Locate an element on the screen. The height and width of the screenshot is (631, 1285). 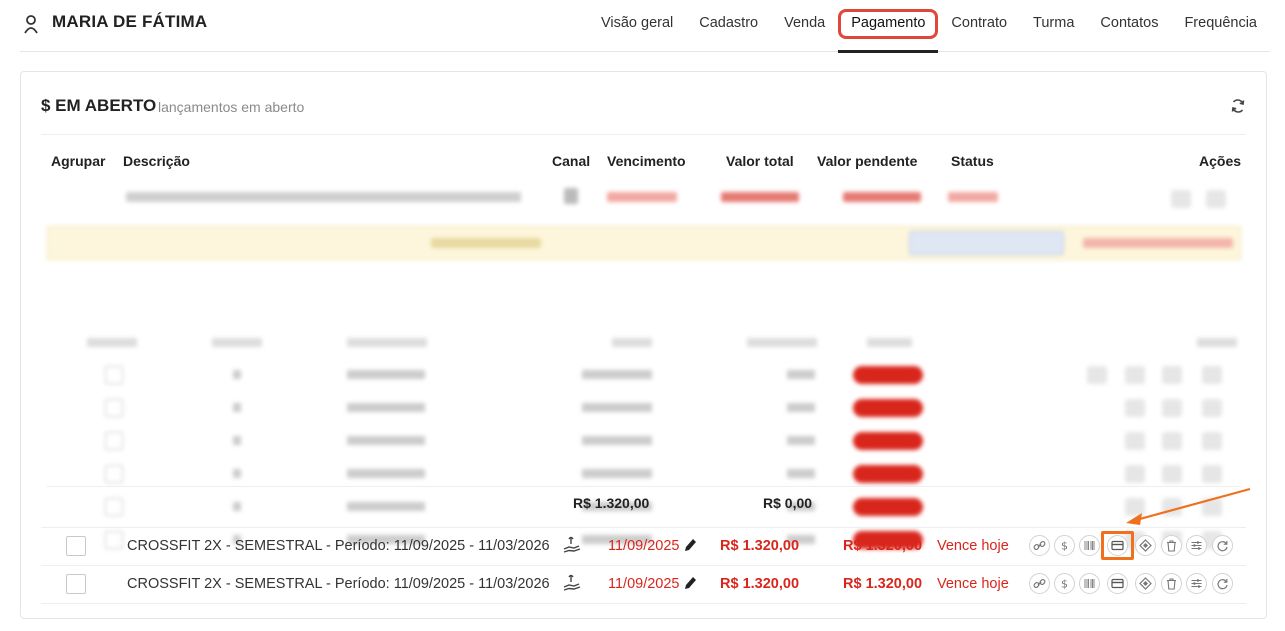
tab-contatos: Contatos is located at coordinates (1129, 26).